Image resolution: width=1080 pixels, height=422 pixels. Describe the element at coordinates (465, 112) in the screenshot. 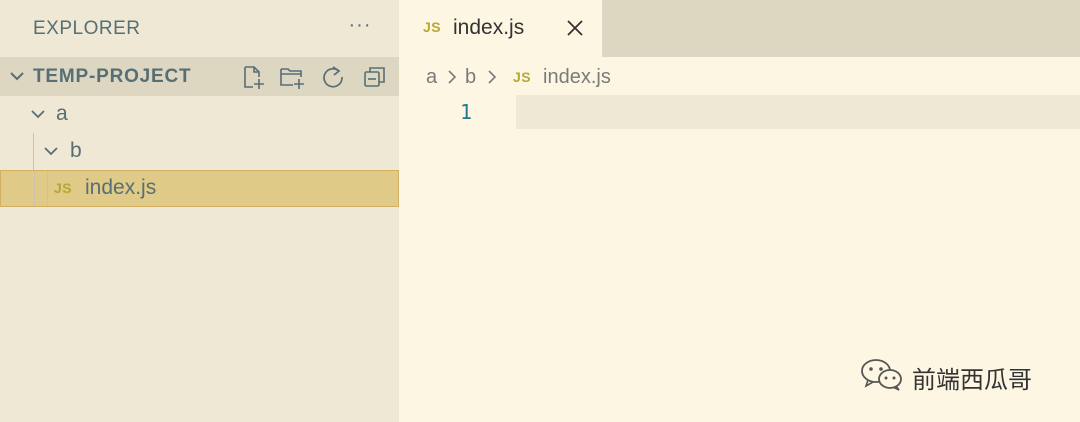

I see `line-number: 1` at that location.